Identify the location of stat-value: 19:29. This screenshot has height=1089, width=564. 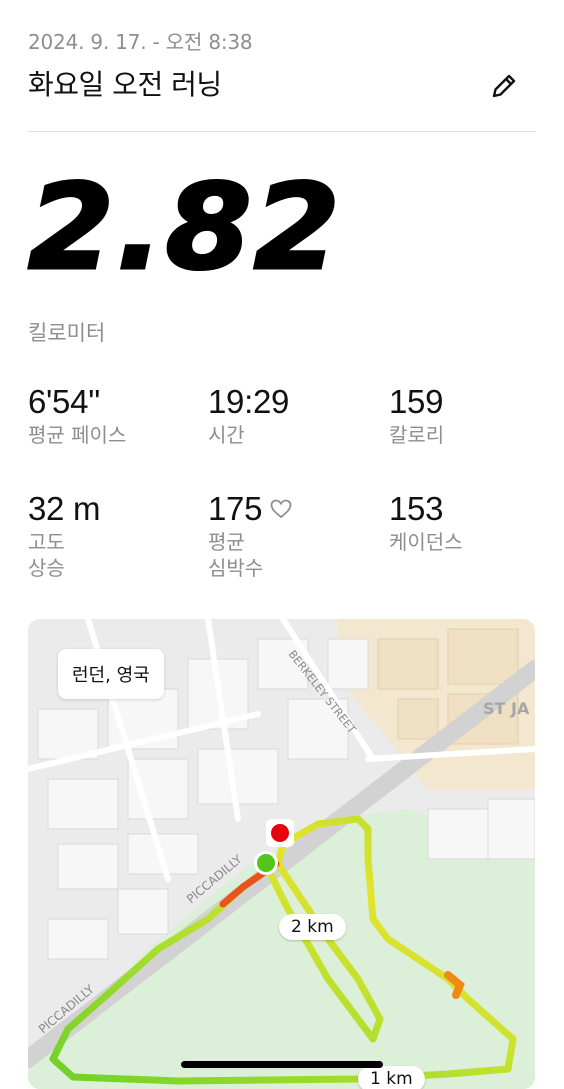
(249, 401).